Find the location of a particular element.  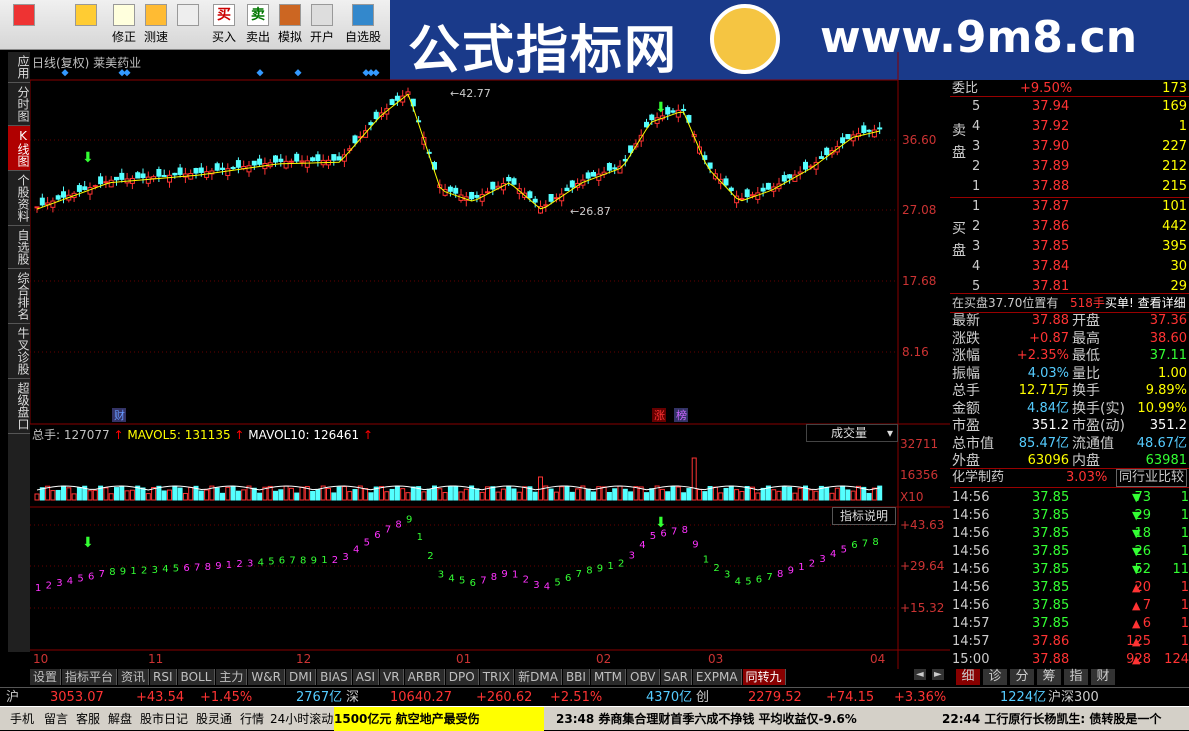

side-tab-6: 牛叉诊股 is located at coordinates (19, 351).